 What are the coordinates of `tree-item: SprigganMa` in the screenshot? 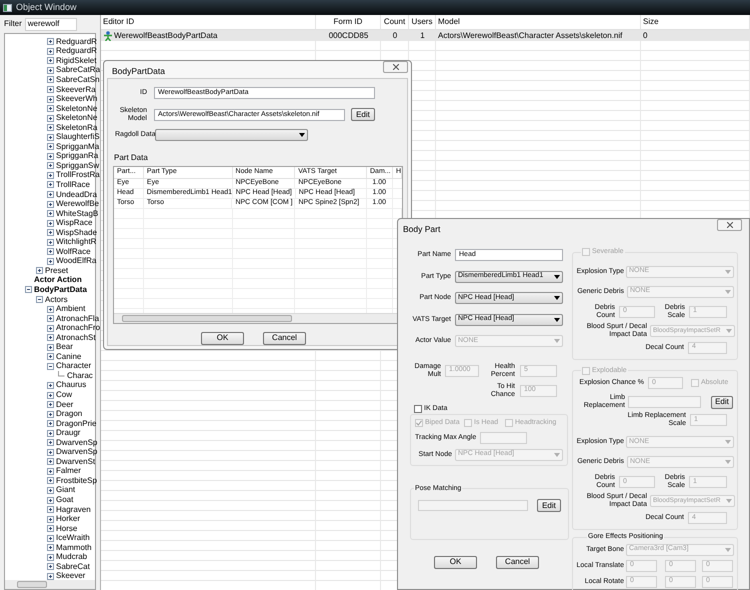 It's located at (78, 146).